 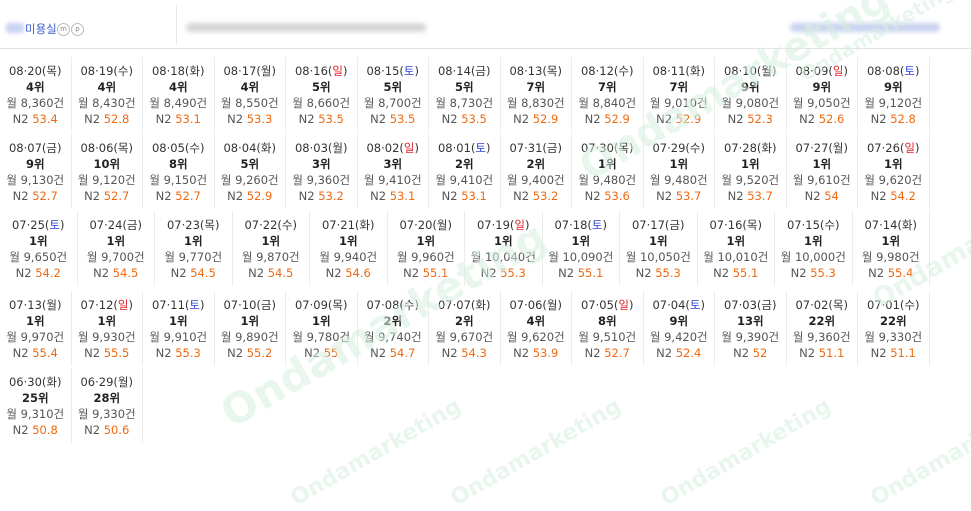 What do you see at coordinates (402, 196) in the screenshot?
I see `n2-value: 53.1` at bounding box center [402, 196].